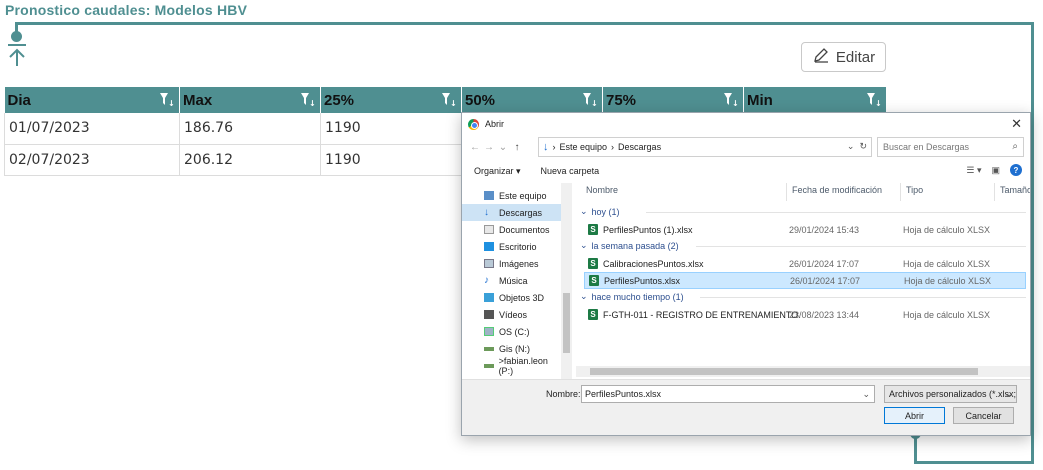  What do you see at coordinates (629, 245) in the screenshot?
I see `group-header-semana-pasada: ⌄ la semana pasada (2)` at bounding box center [629, 245].